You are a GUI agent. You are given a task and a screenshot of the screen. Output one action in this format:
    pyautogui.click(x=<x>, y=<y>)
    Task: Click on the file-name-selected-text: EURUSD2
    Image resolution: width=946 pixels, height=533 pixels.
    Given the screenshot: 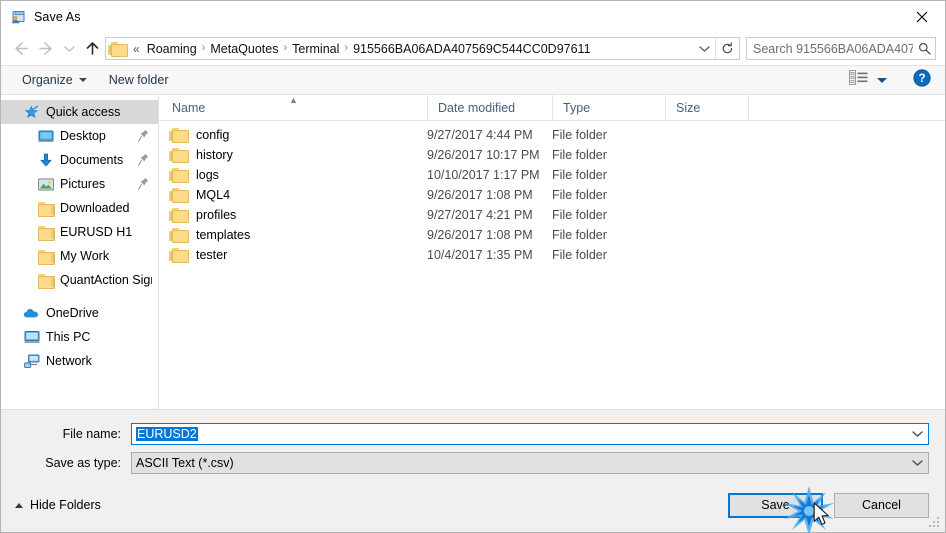 What is the action you would take?
    pyautogui.click(x=167, y=434)
    